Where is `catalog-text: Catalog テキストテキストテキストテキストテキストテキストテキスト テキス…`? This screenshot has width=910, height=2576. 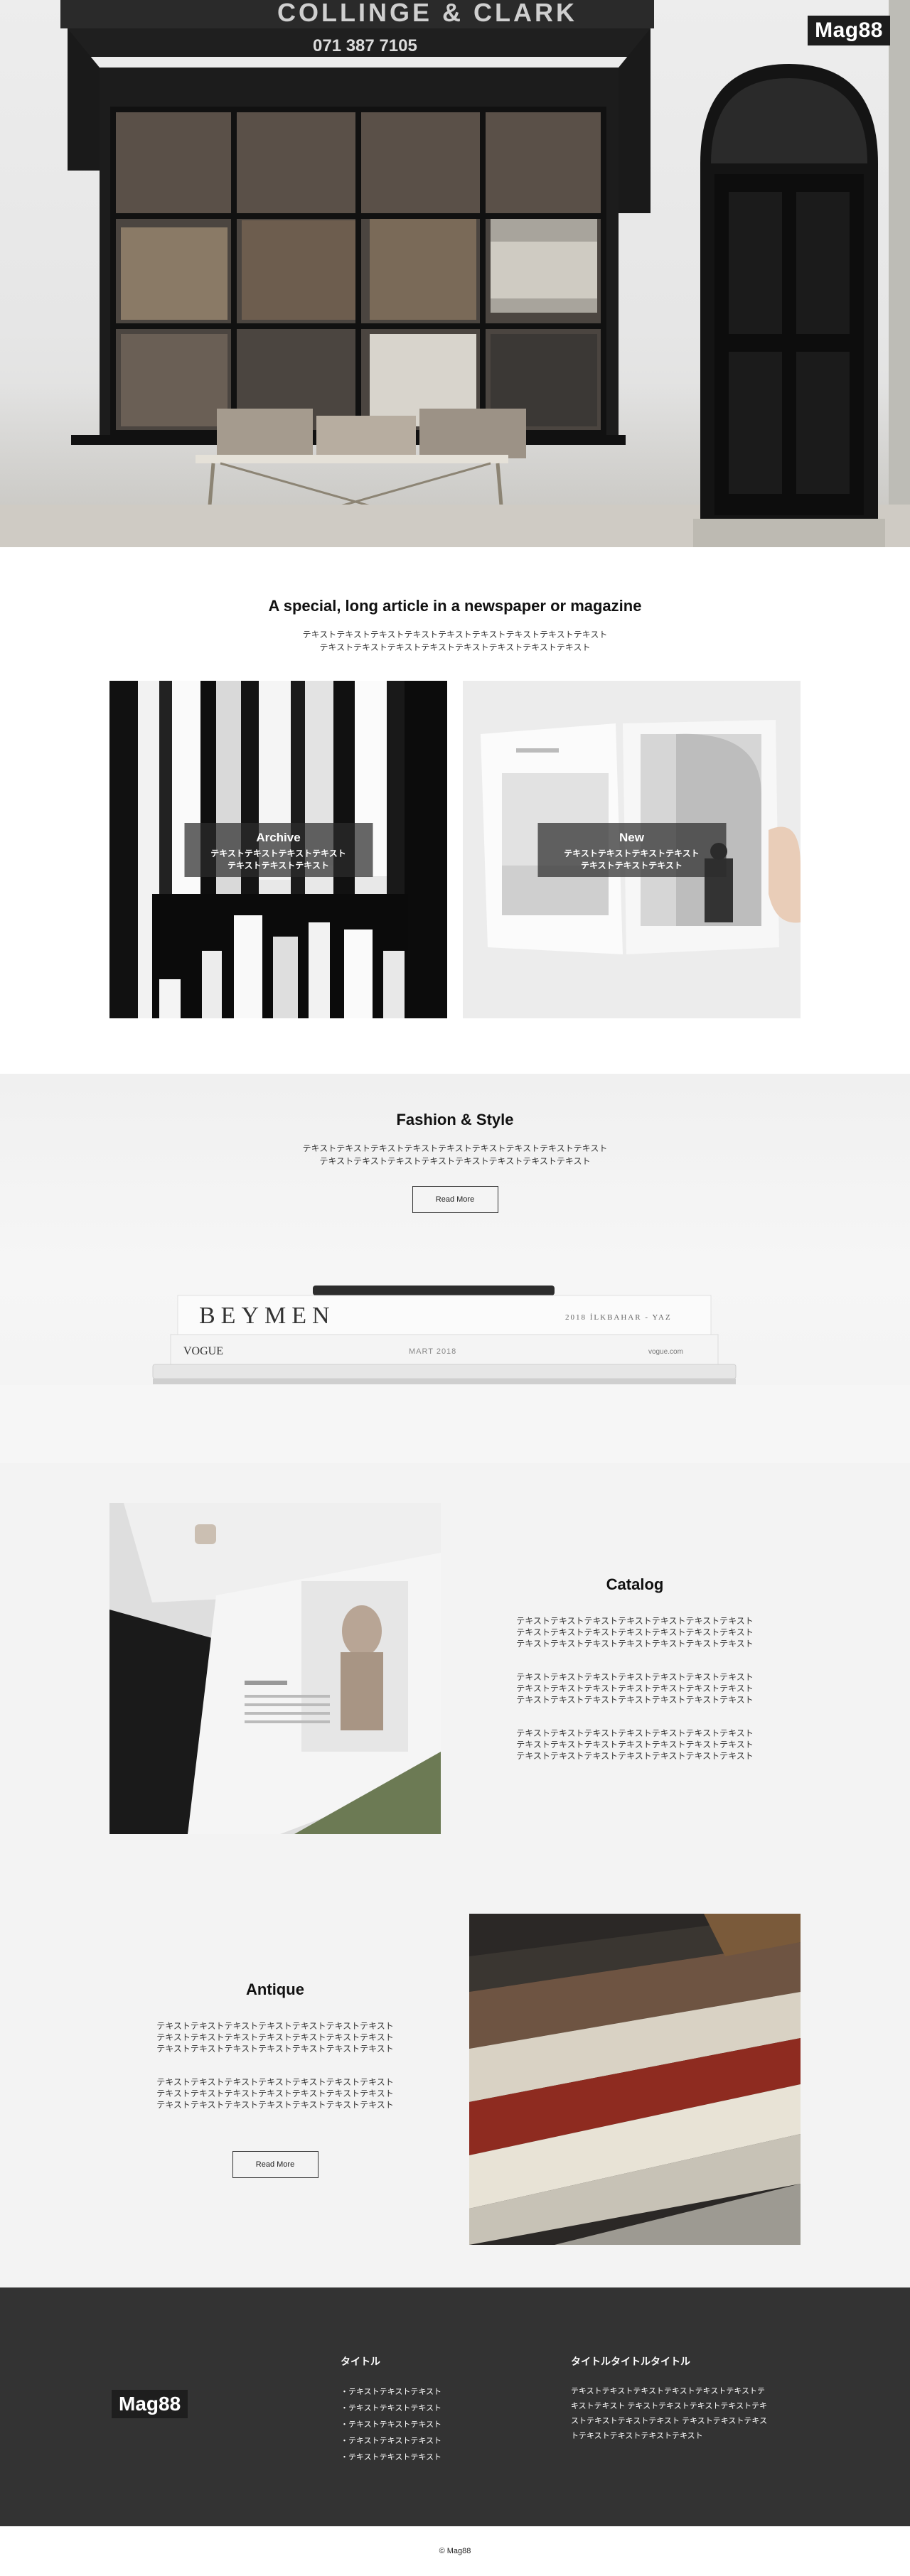
catalog-text: Catalog テキストテキストテキストテキストテキストテキストテキスト テキス… is located at coordinates (635, 1669).